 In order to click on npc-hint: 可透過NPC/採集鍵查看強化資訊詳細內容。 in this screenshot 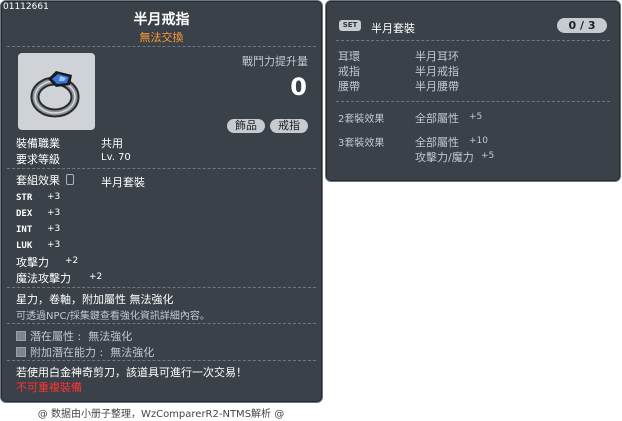, I will do `click(113, 316)`.